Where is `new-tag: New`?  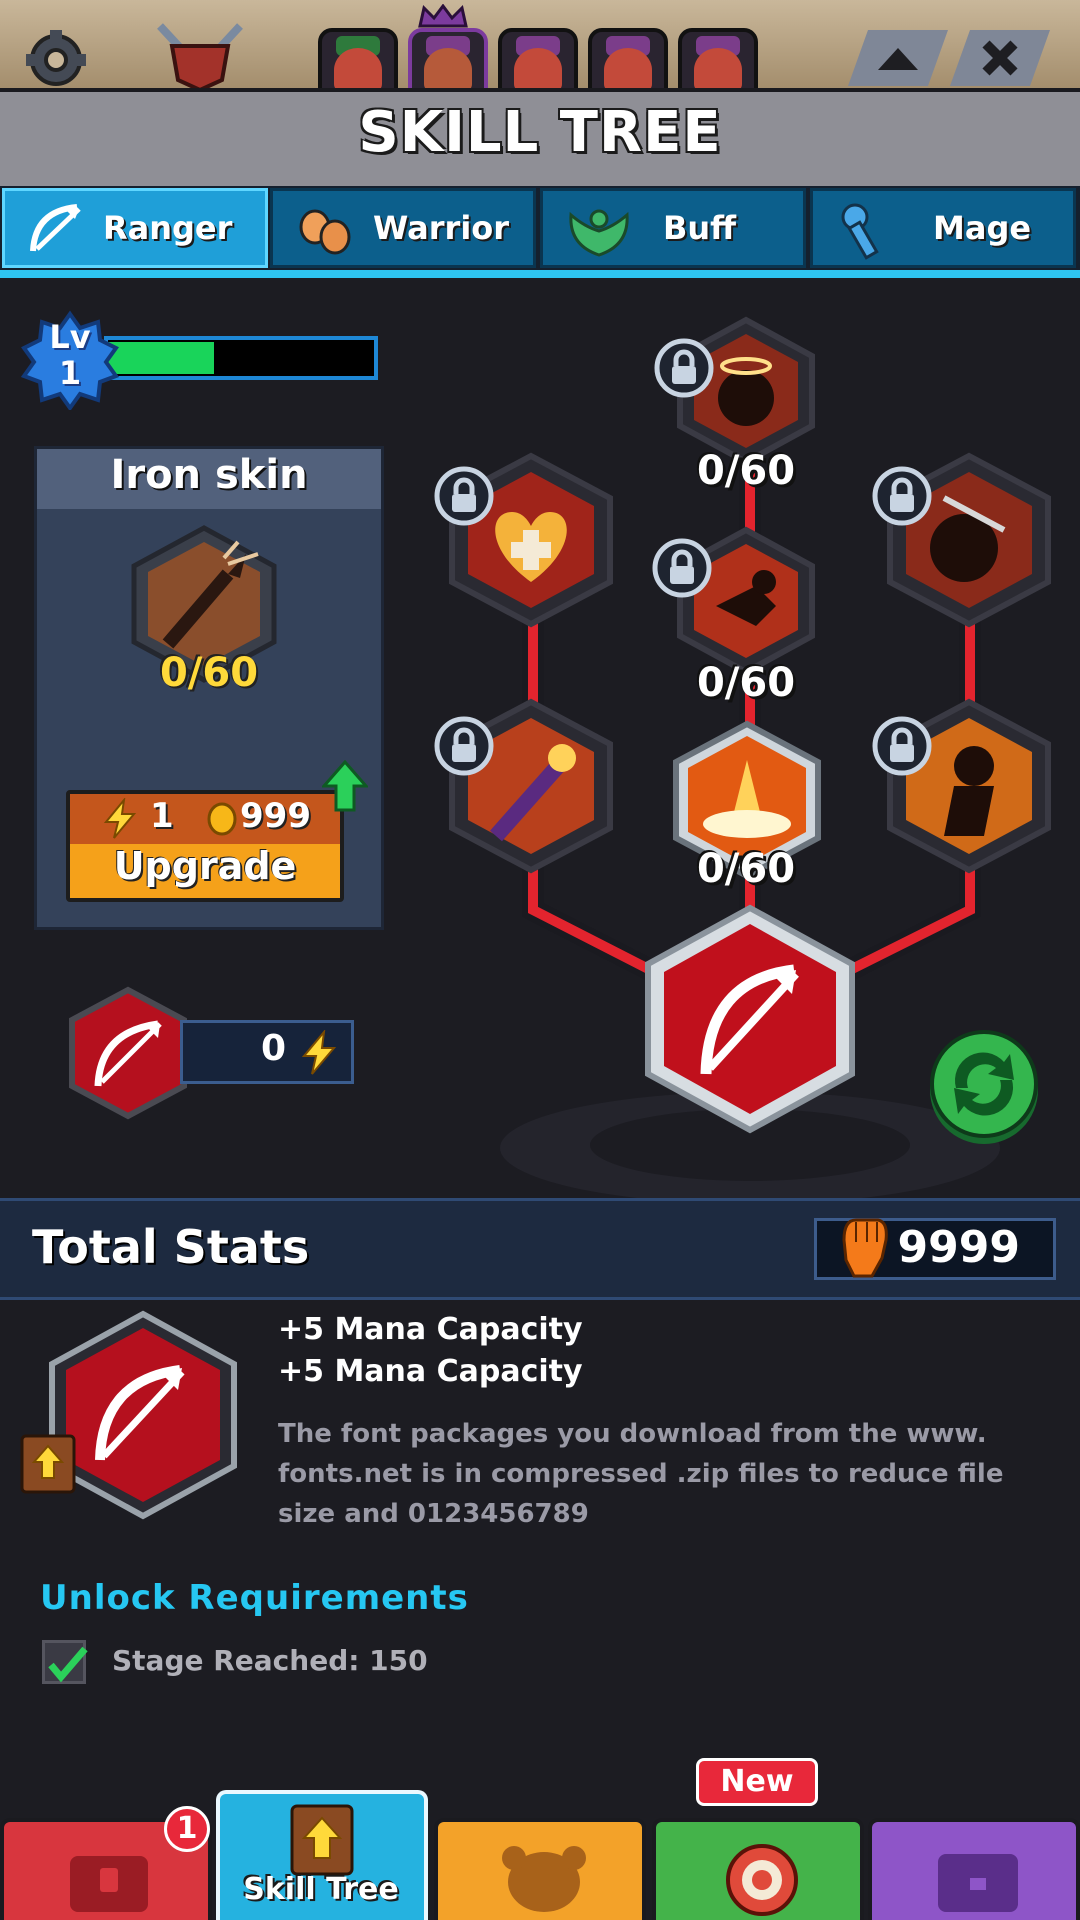 new-tag: New is located at coordinates (757, 1782).